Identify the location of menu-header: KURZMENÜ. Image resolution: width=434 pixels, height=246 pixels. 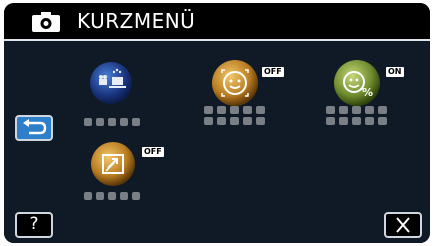
(217, 21).